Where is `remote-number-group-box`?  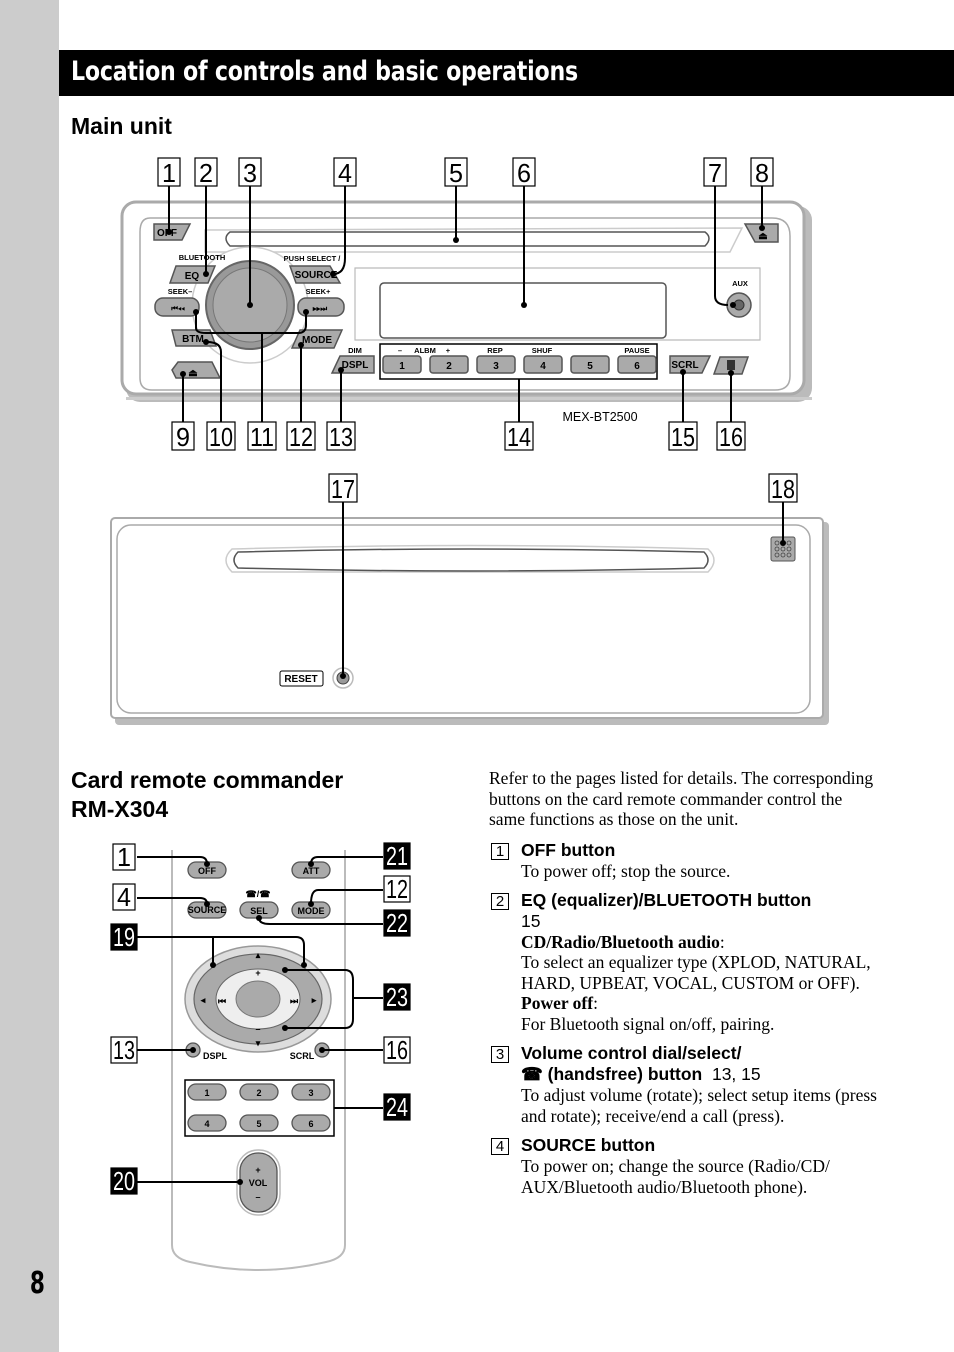 remote-number-group-box is located at coordinates (259, 1108).